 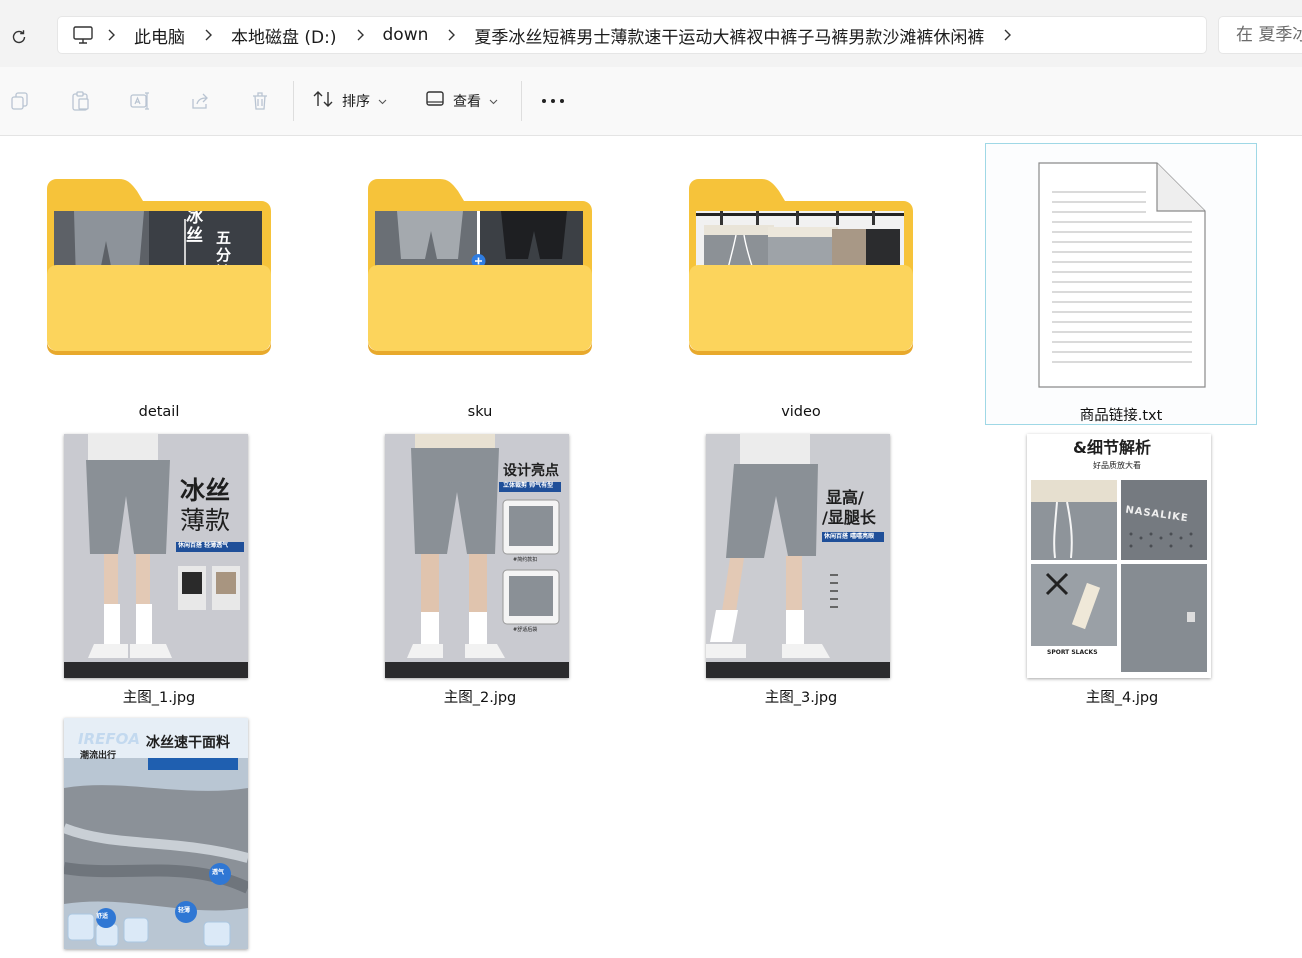 I want to click on thumbnail-caption: #简约款扣, so click(x=525, y=560).